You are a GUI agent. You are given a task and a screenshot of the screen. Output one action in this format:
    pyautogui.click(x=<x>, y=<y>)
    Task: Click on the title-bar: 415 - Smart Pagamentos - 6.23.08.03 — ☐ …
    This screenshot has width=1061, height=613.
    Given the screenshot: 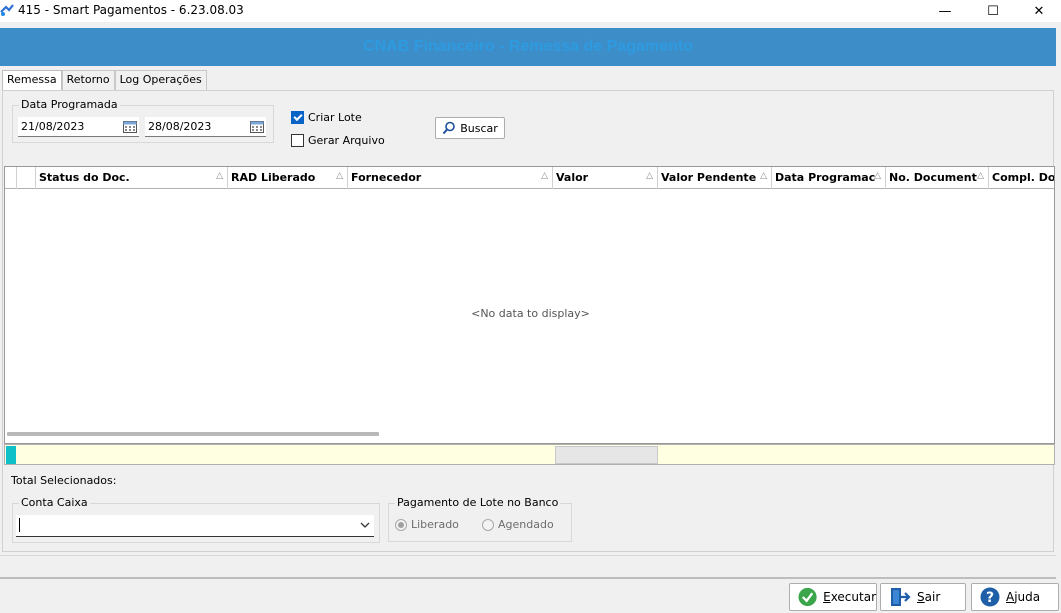 What is the action you would take?
    pyautogui.click(x=530, y=11)
    